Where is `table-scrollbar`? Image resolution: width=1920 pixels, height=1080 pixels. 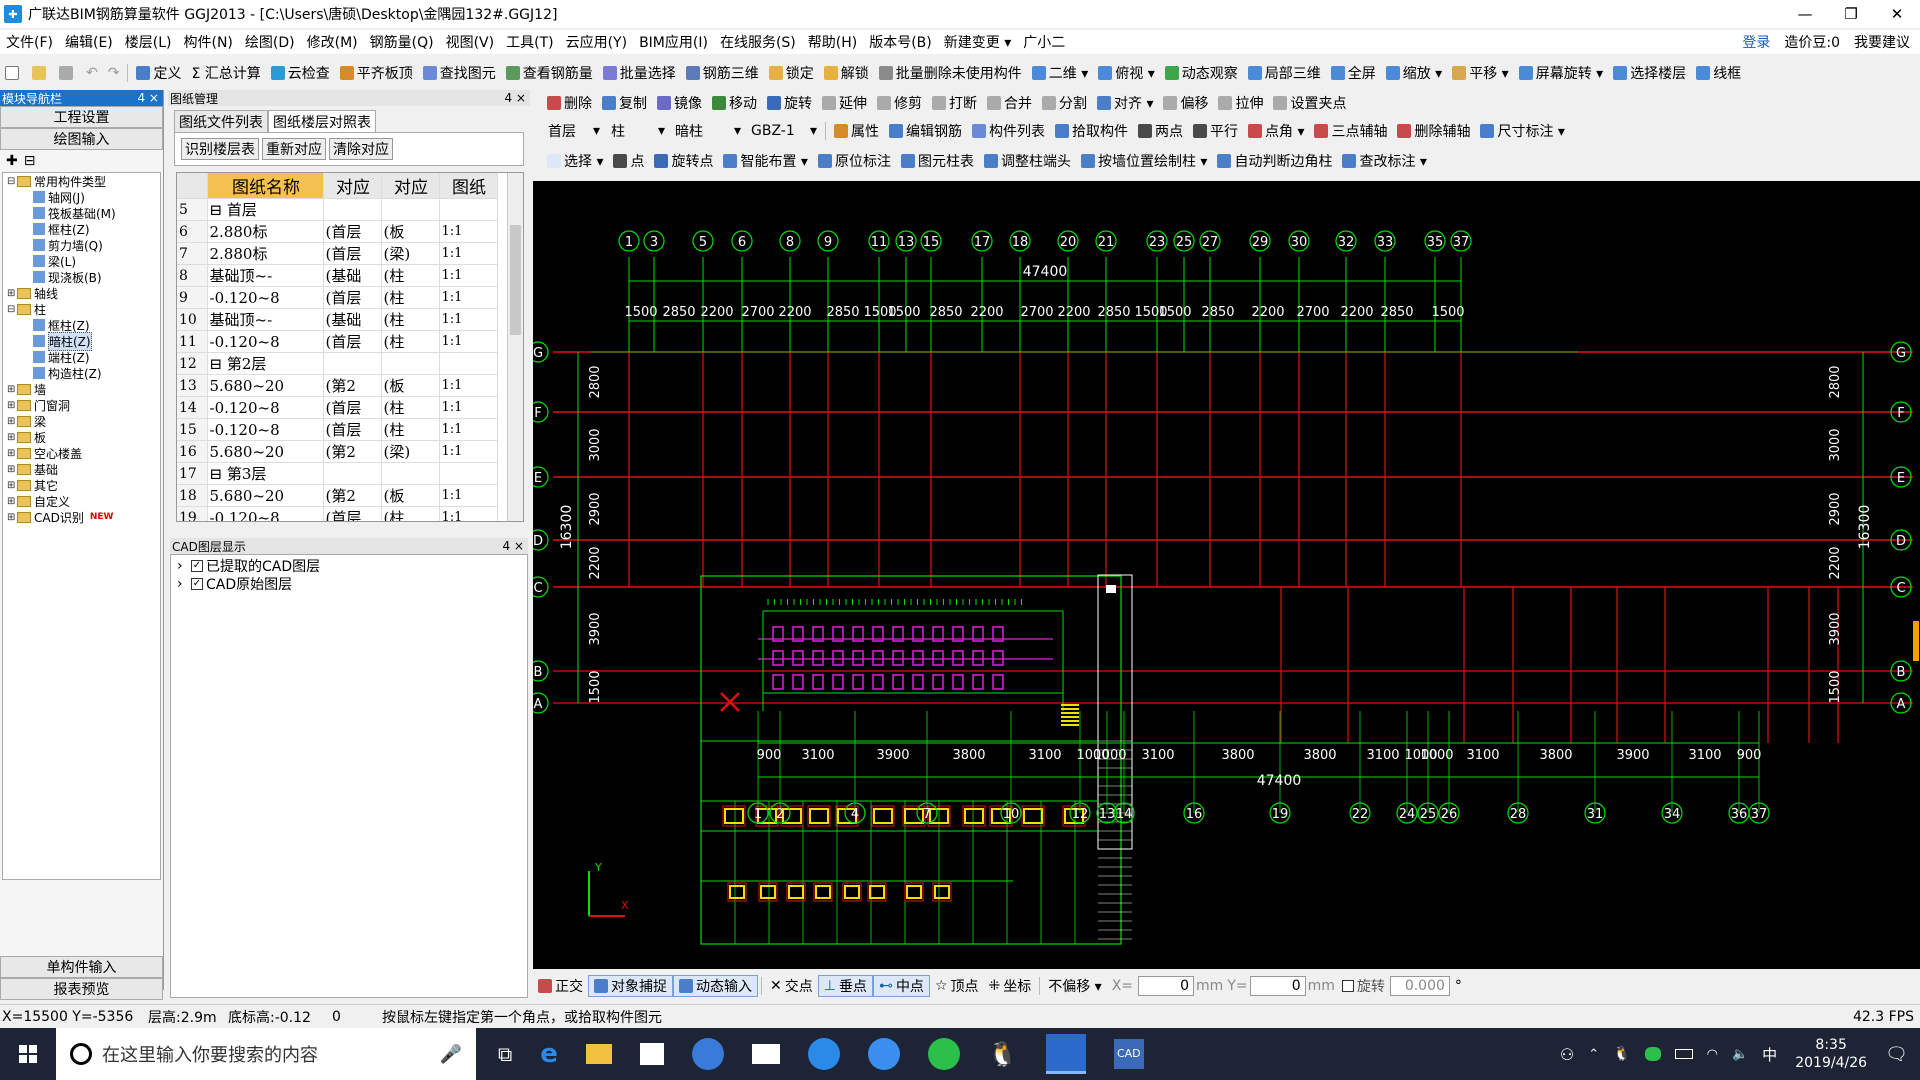 table-scrollbar is located at coordinates (515, 347).